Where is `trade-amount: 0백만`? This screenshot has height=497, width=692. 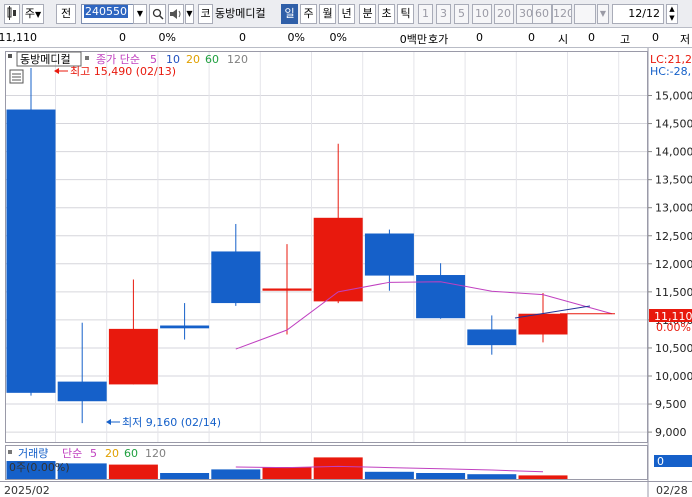 trade-amount: 0백만 is located at coordinates (413, 39).